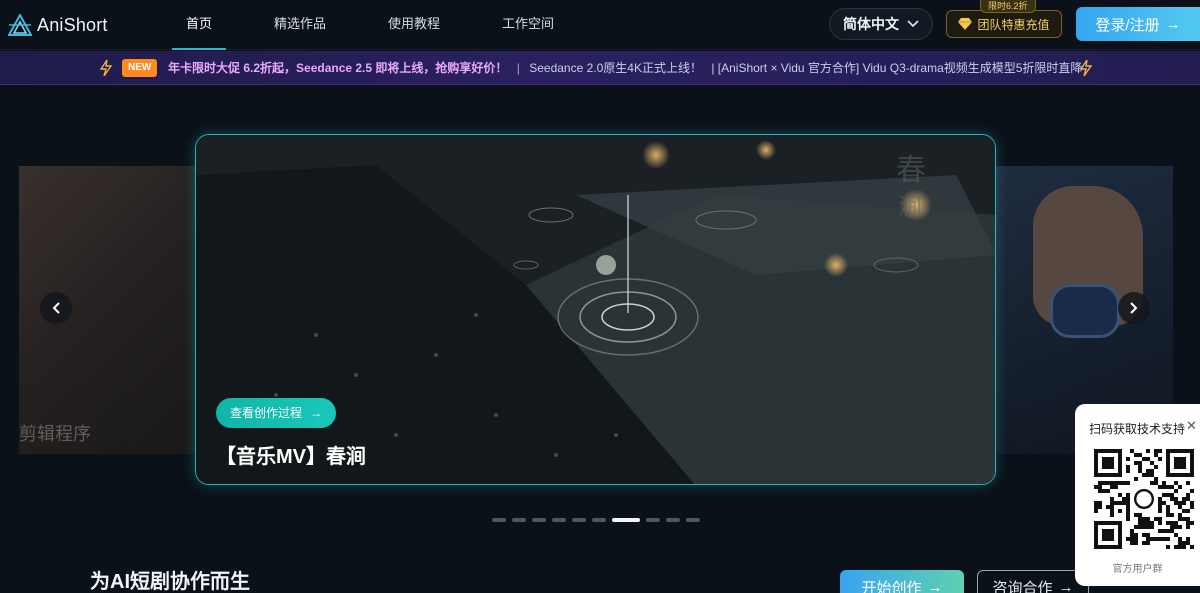  Describe the element at coordinates (338, 68) in the screenshot. I see `announcement-highlight: 年卡限时大促 6.2折起，Seedance 2.5 即将上线，抢购享好价！` at that location.